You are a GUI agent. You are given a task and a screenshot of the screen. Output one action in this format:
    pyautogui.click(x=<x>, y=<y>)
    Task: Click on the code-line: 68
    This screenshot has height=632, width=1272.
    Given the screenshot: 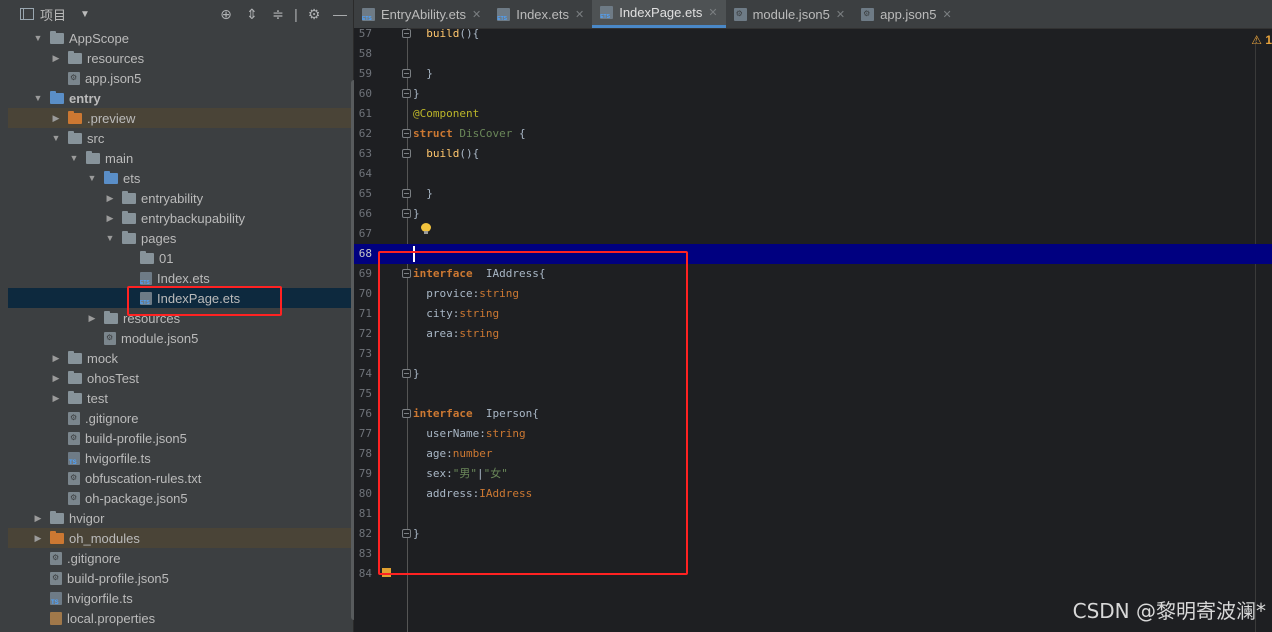 What is the action you would take?
    pyautogui.click(x=813, y=254)
    